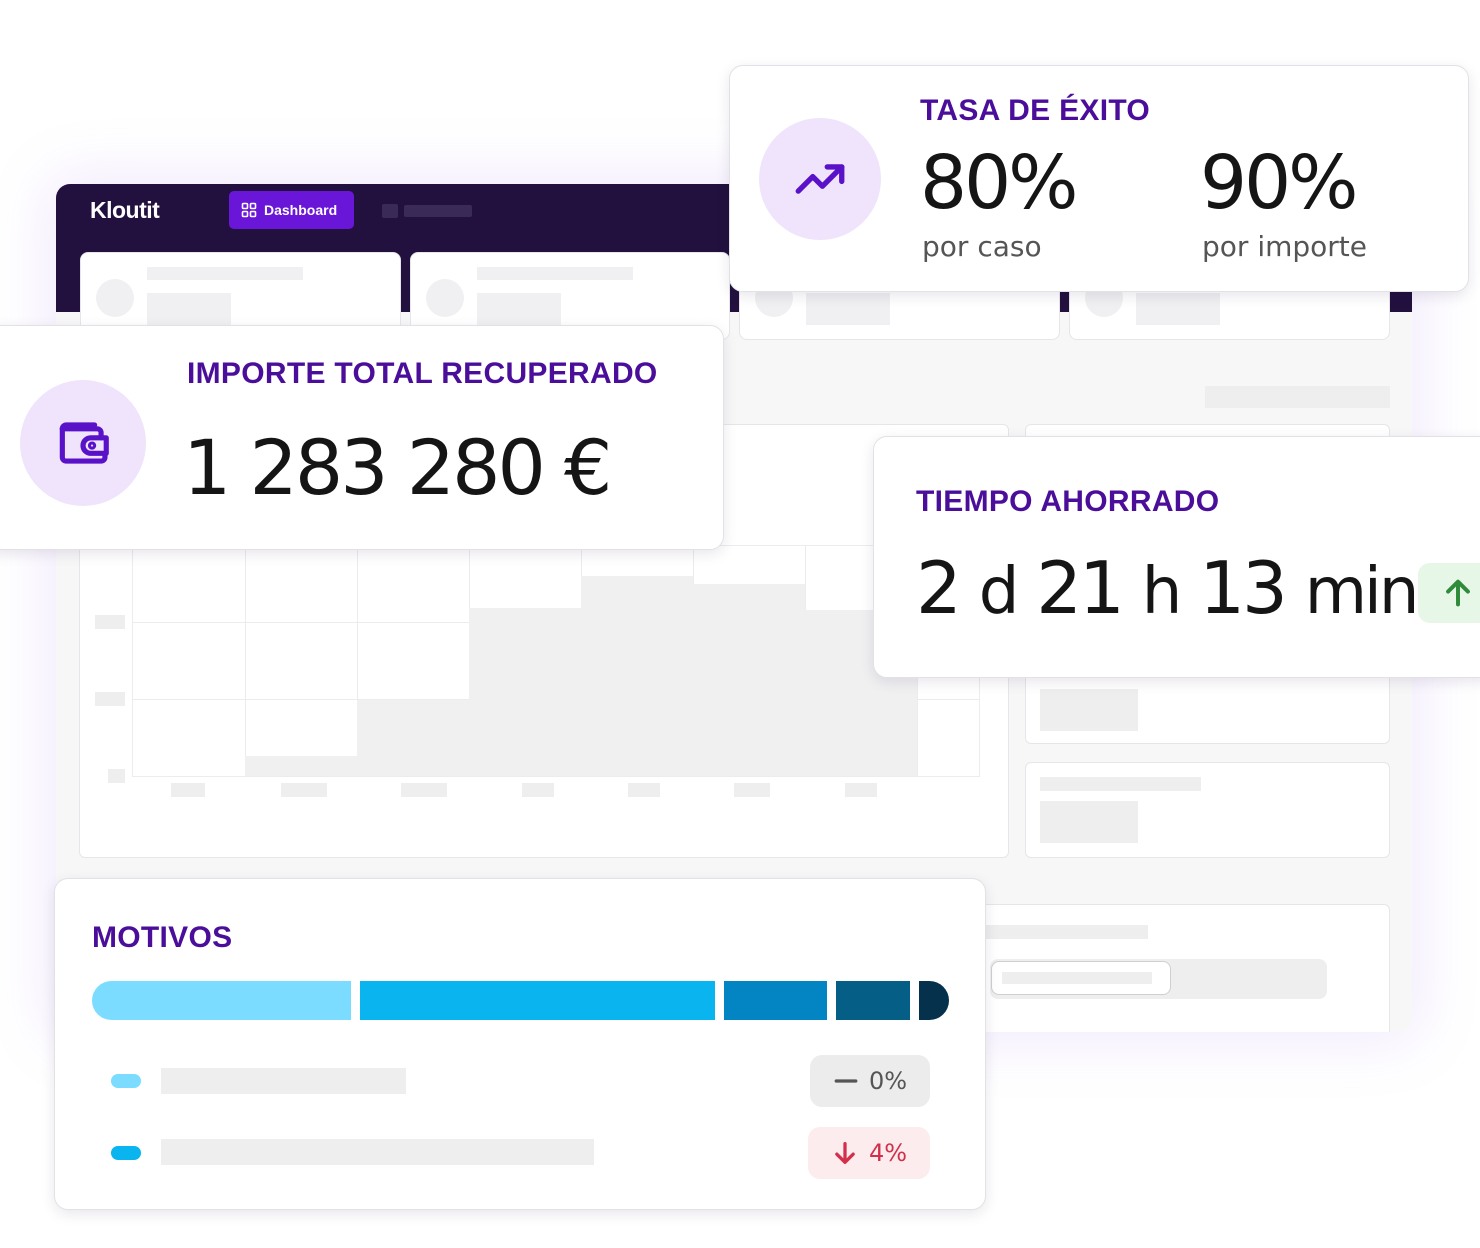 This screenshot has width=1480, height=1248. I want to click on wallet-icon, so click(84, 443).